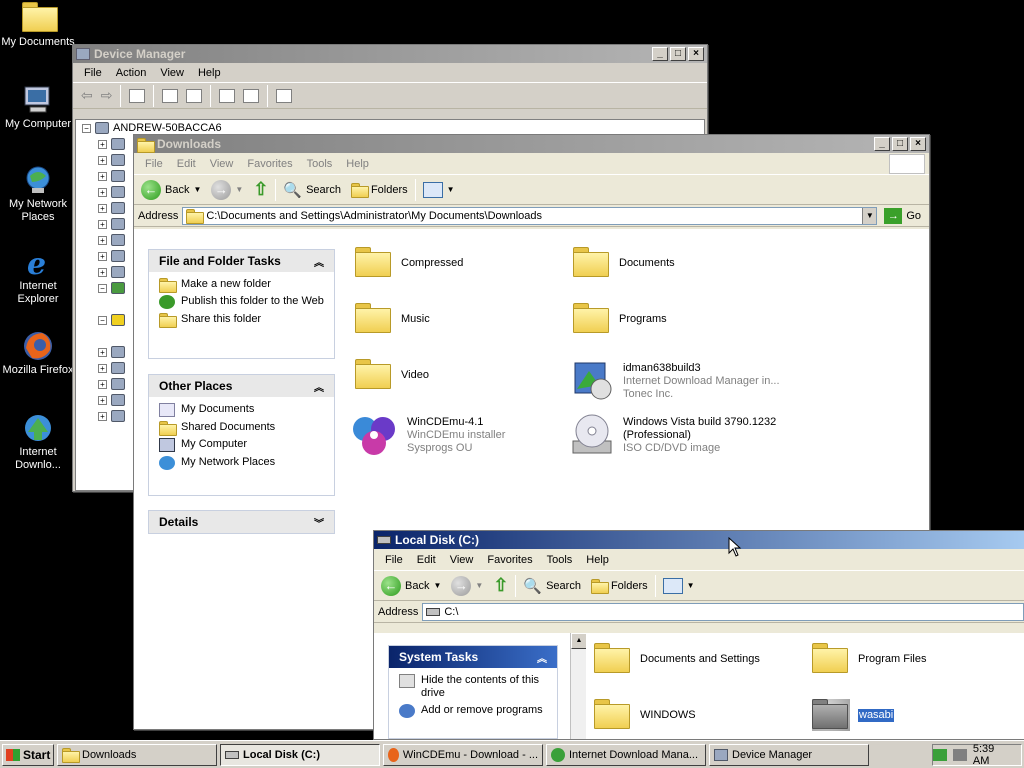  Describe the element at coordinates (620, 319) in the screenshot. I see `file-item: Programs` at that location.